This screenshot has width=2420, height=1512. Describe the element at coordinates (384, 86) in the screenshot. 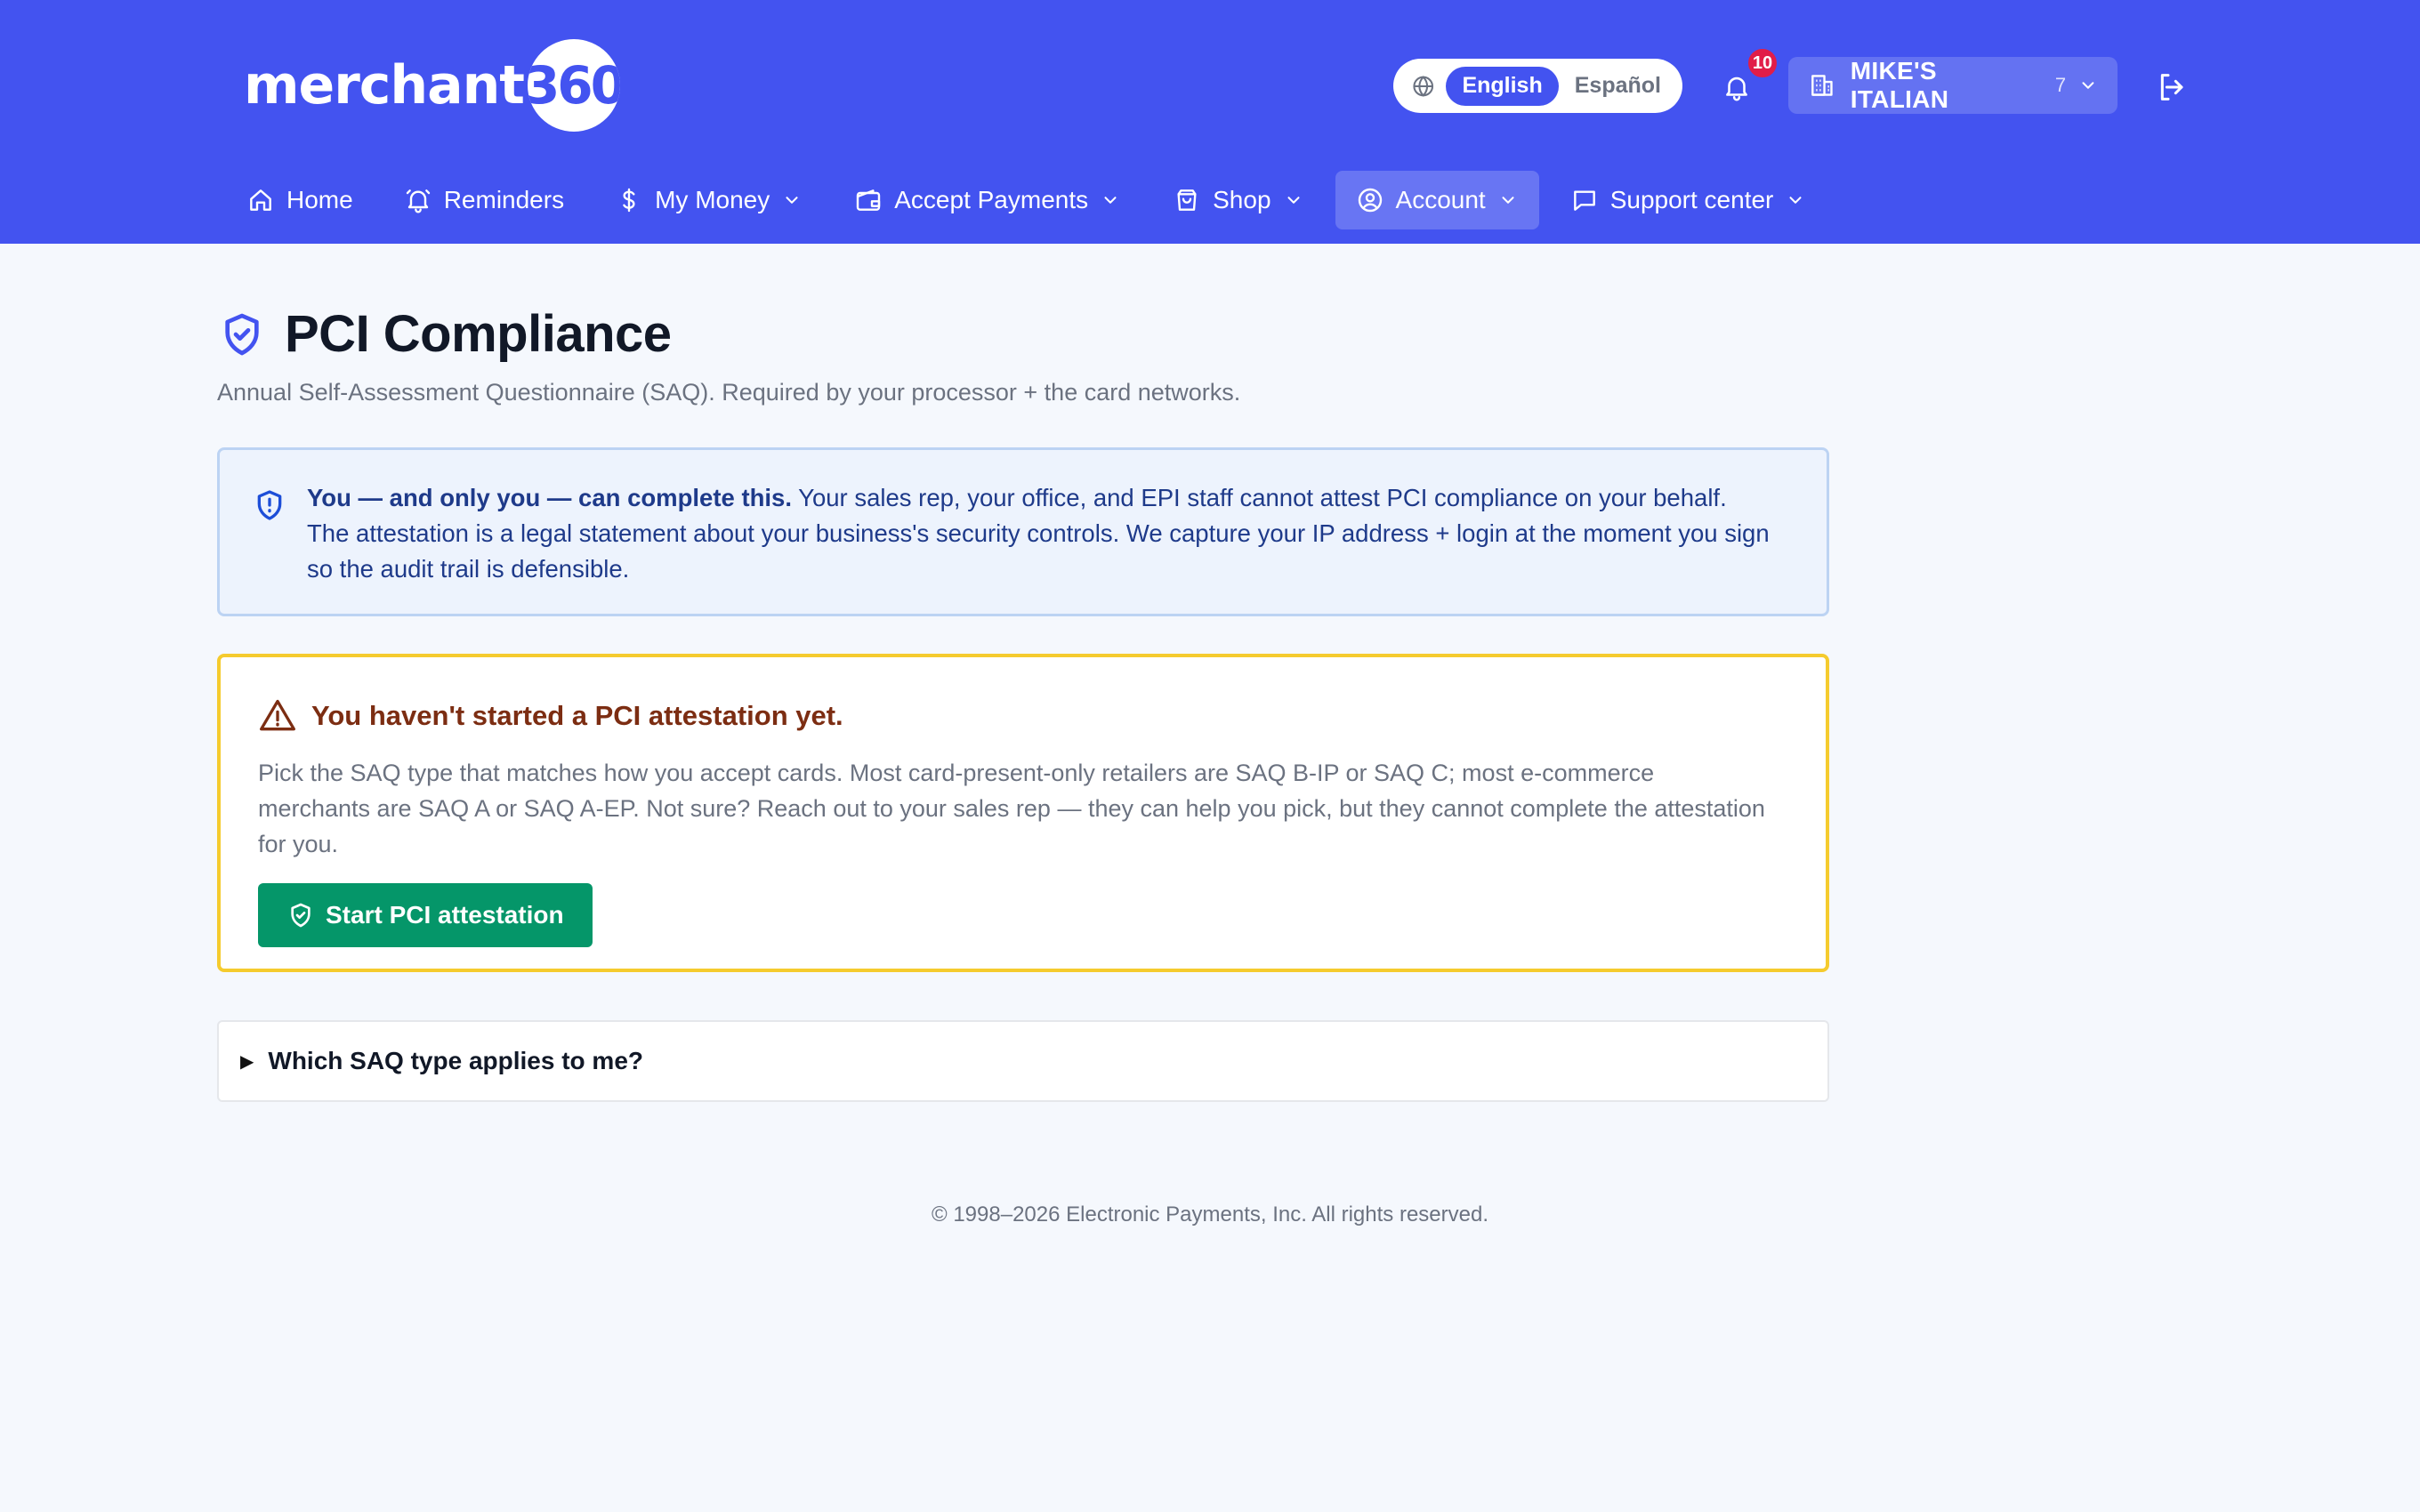

I see `brand-name: merchant` at that location.